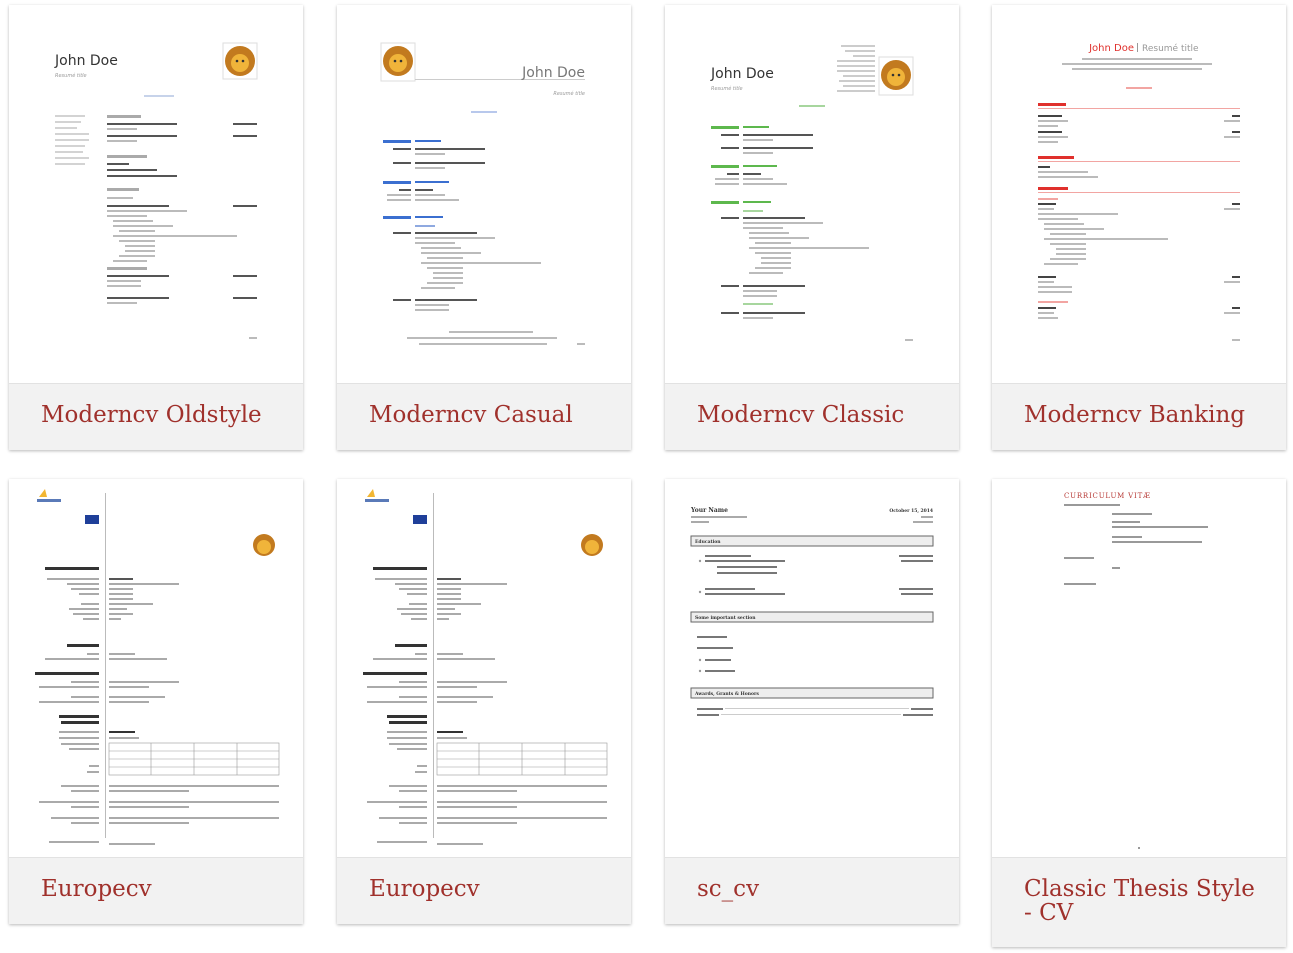 The width and height of the screenshot is (1293, 953). I want to click on template-card-europecv-alt: Europecv, so click(484, 701).